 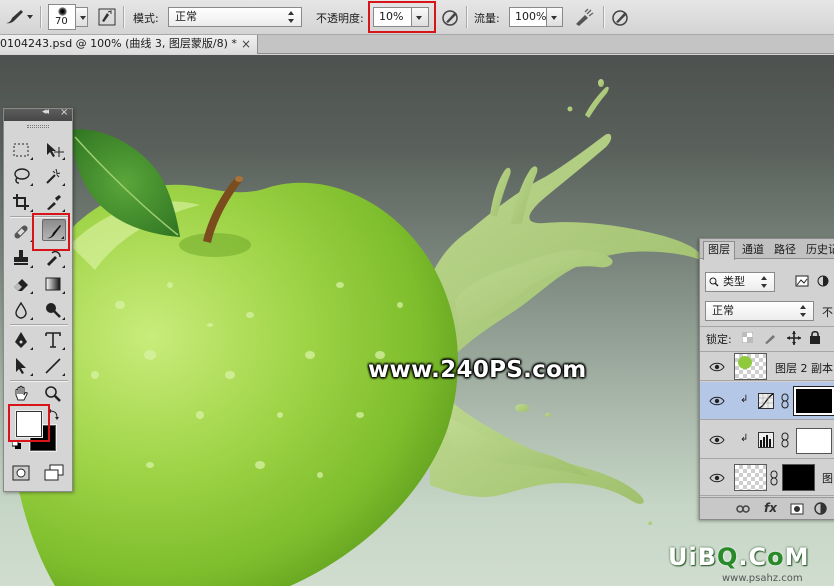 What do you see at coordinates (54, 310) in the screenshot?
I see `dodge-tool` at bounding box center [54, 310].